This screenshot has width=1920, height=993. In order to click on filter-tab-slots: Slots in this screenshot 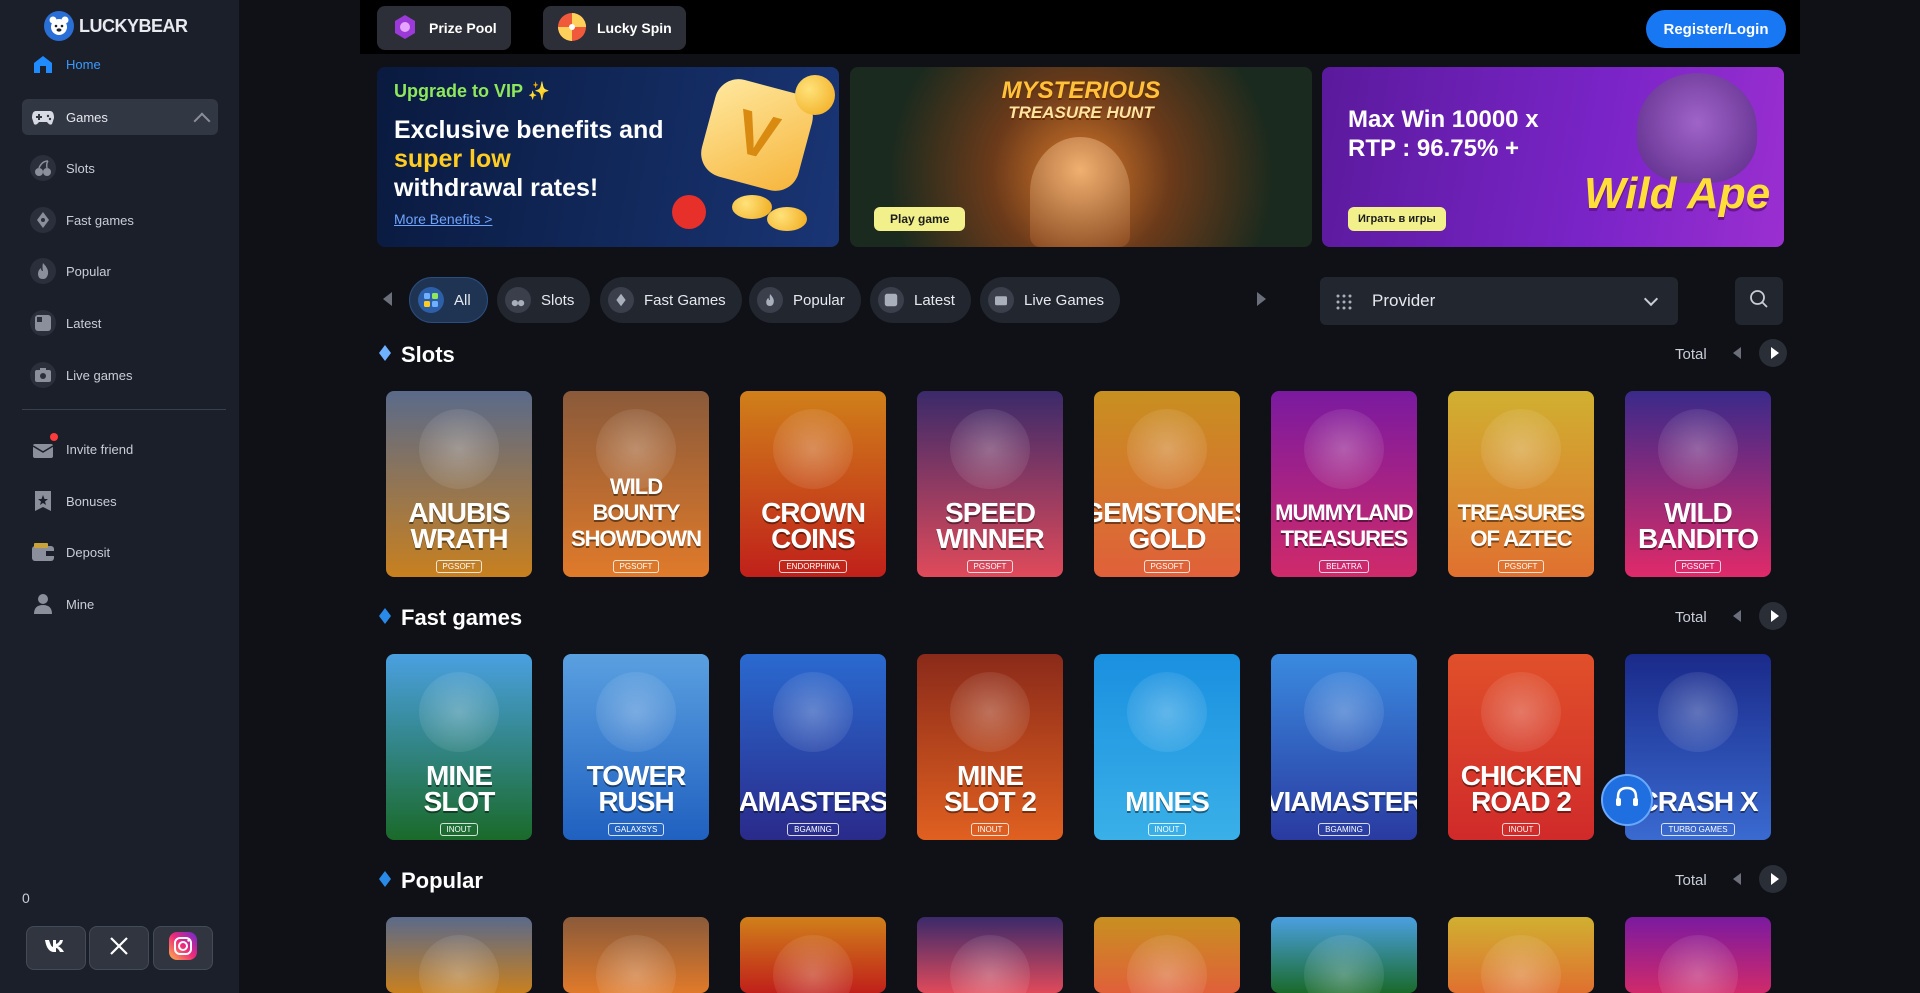, I will do `click(544, 300)`.